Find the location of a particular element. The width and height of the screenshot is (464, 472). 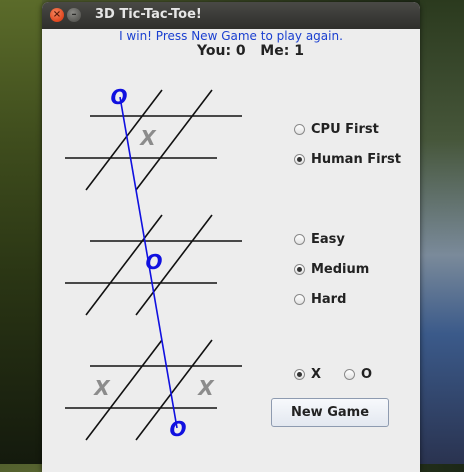

radio-label: CPU First is located at coordinates (345, 129).